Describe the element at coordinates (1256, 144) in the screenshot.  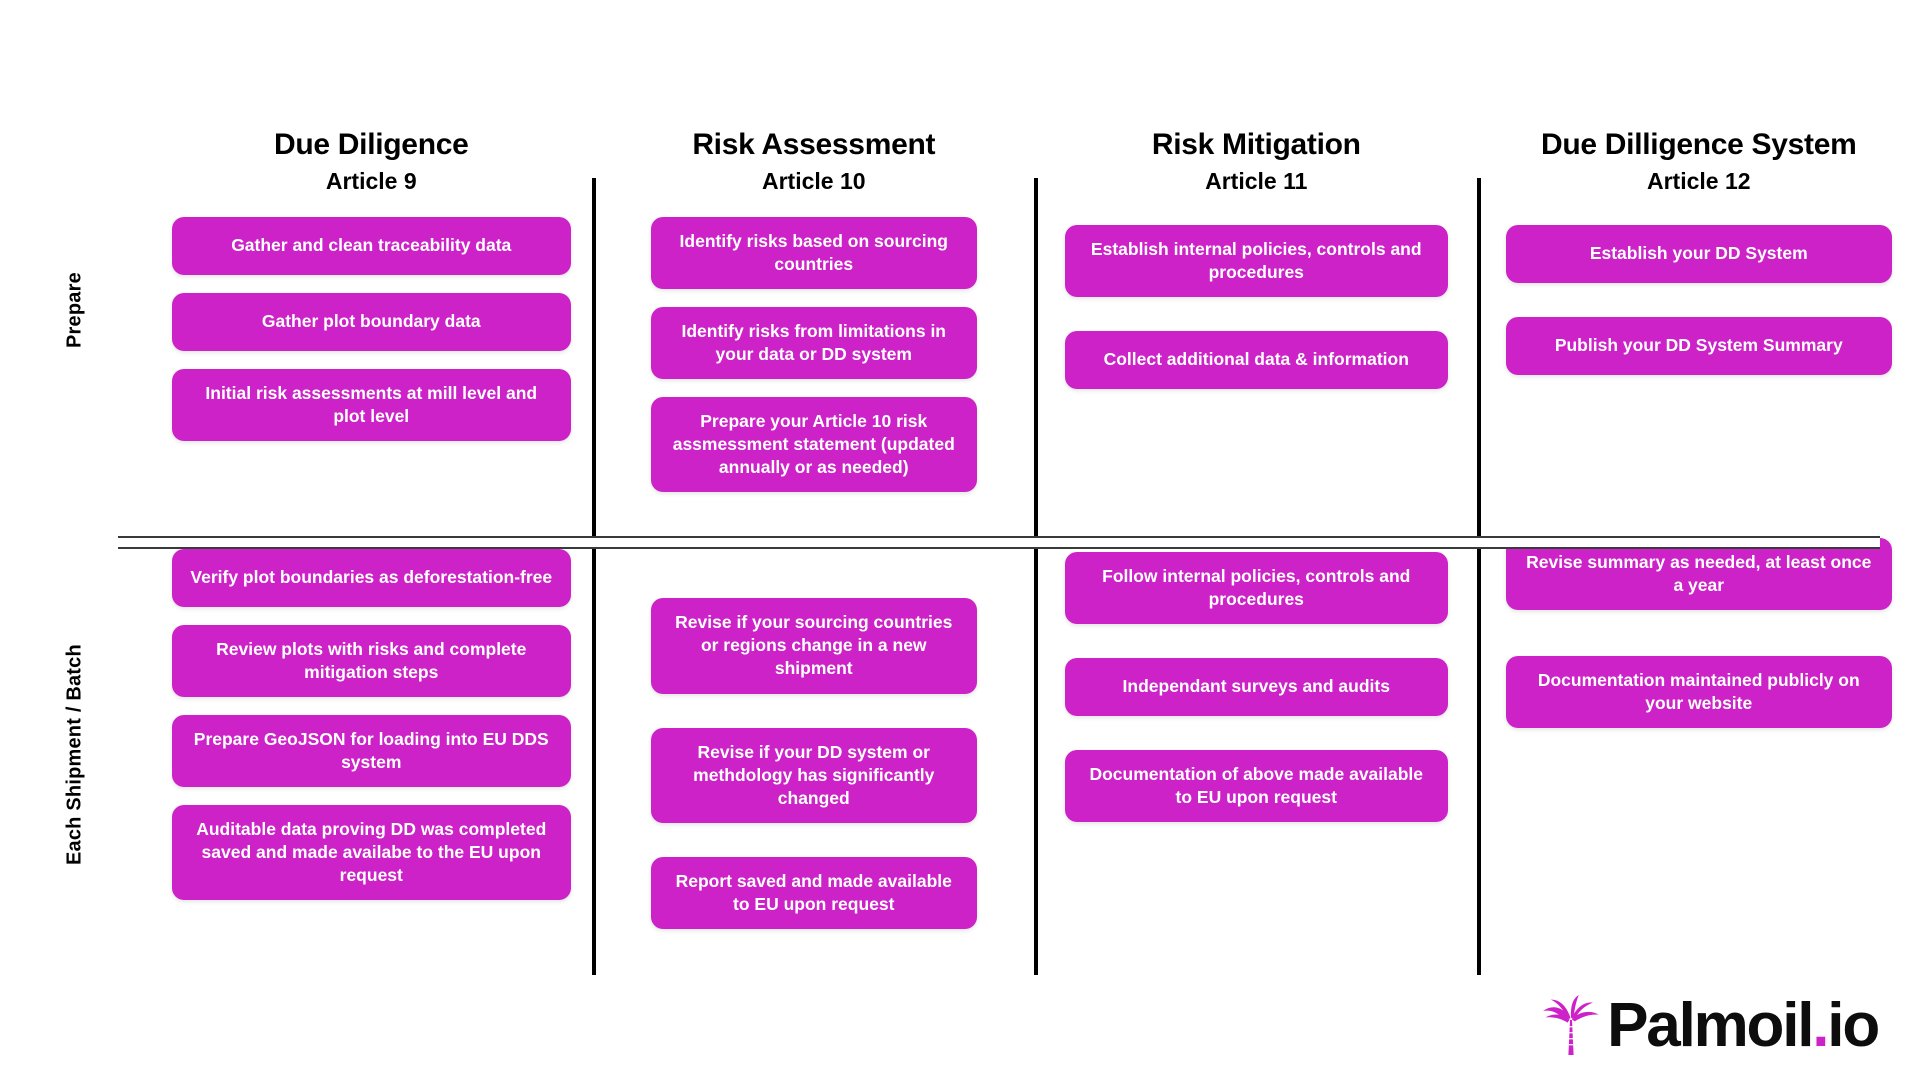
I see `column-title: Risk Mitigation` at that location.